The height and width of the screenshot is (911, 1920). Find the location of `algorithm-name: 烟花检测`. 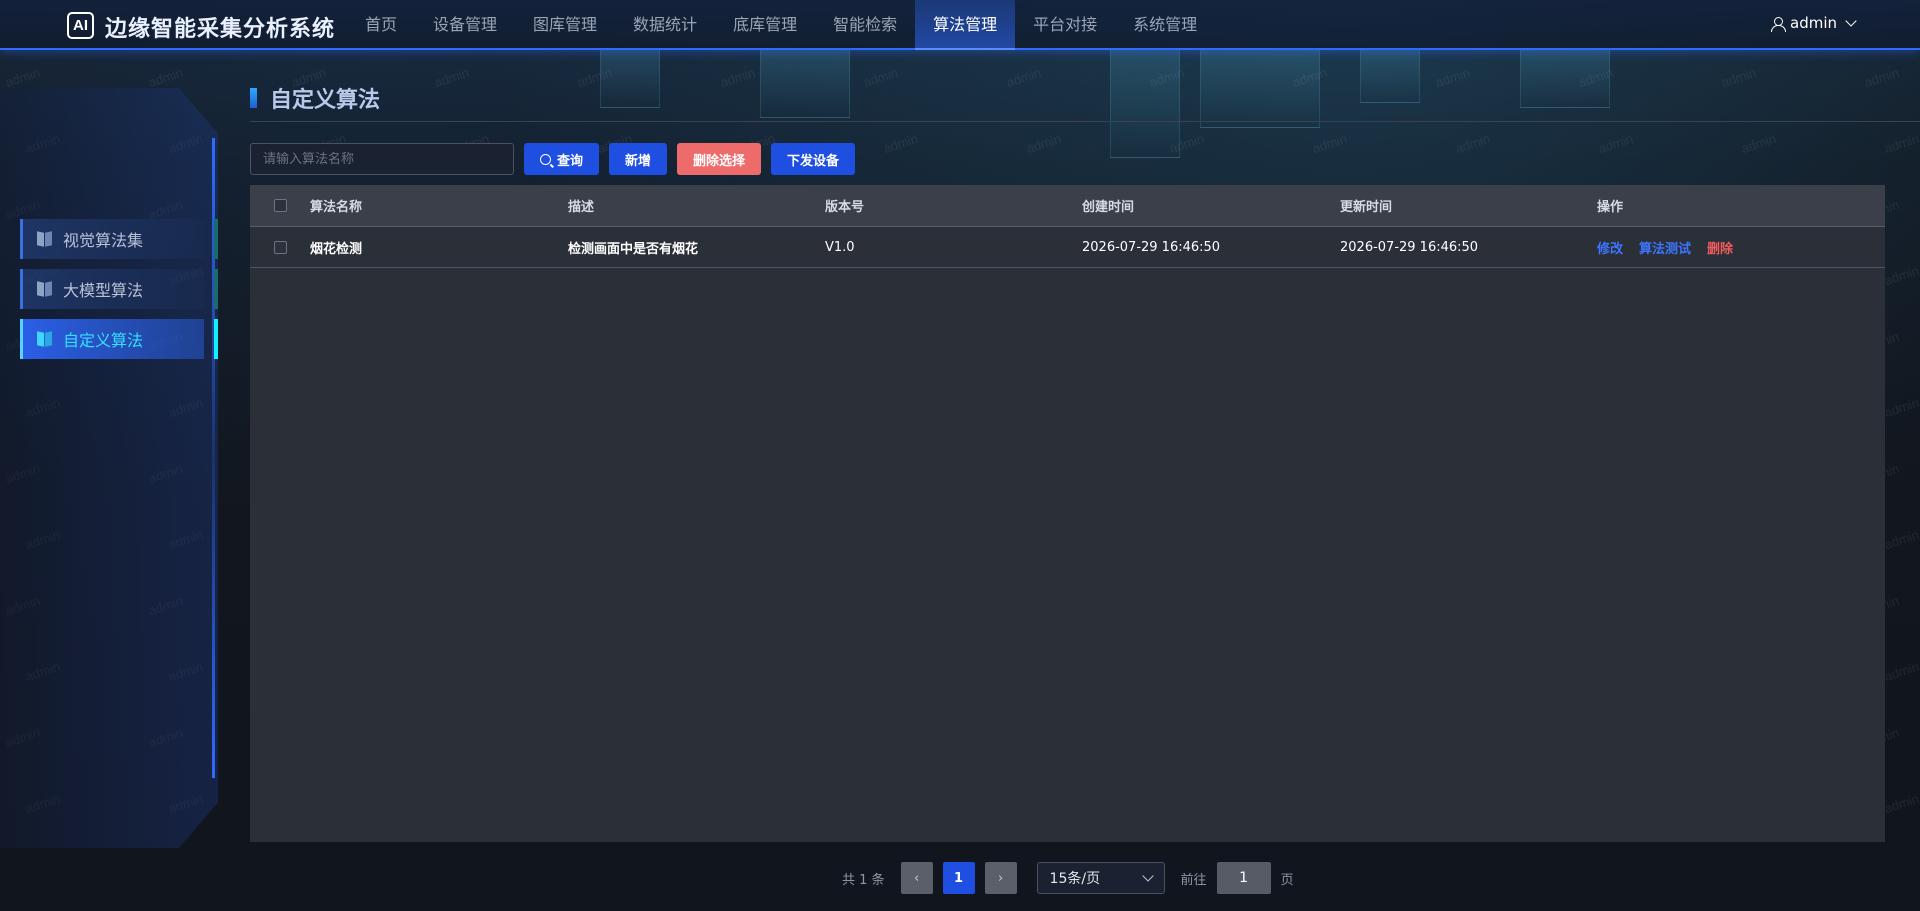

algorithm-name: 烟花检测 is located at coordinates (336, 249).